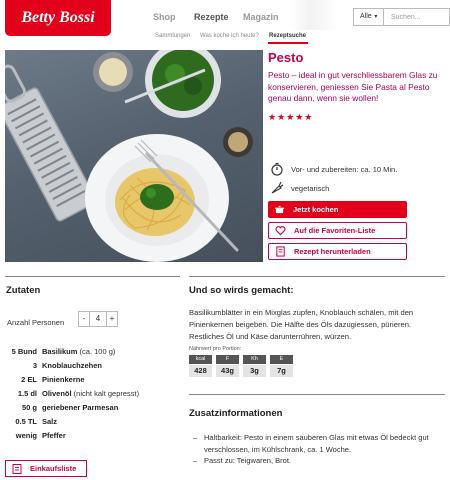  Describe the element at coordinates (200, 359) in the screenshot. I see `nutrition-head: kcal` at that location.